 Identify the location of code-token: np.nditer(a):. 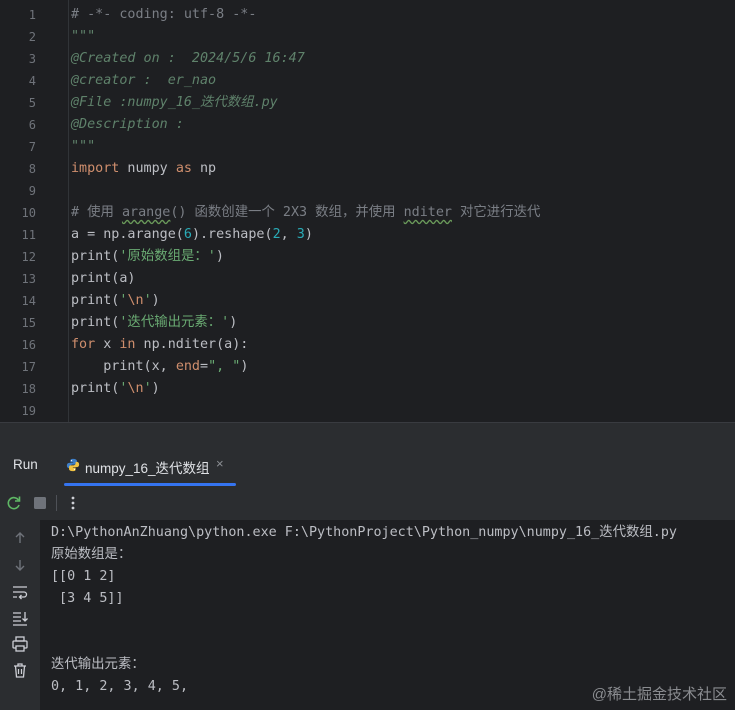
(192, 344).